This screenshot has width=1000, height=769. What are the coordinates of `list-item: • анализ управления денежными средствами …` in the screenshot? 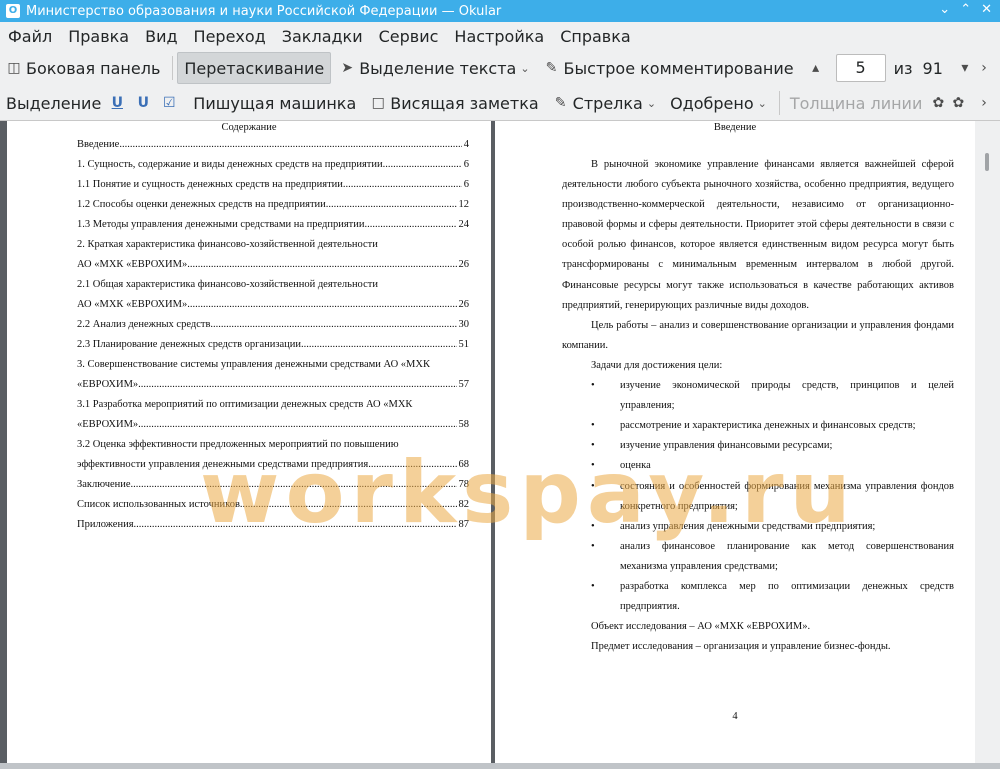 It's located at (758, 527).